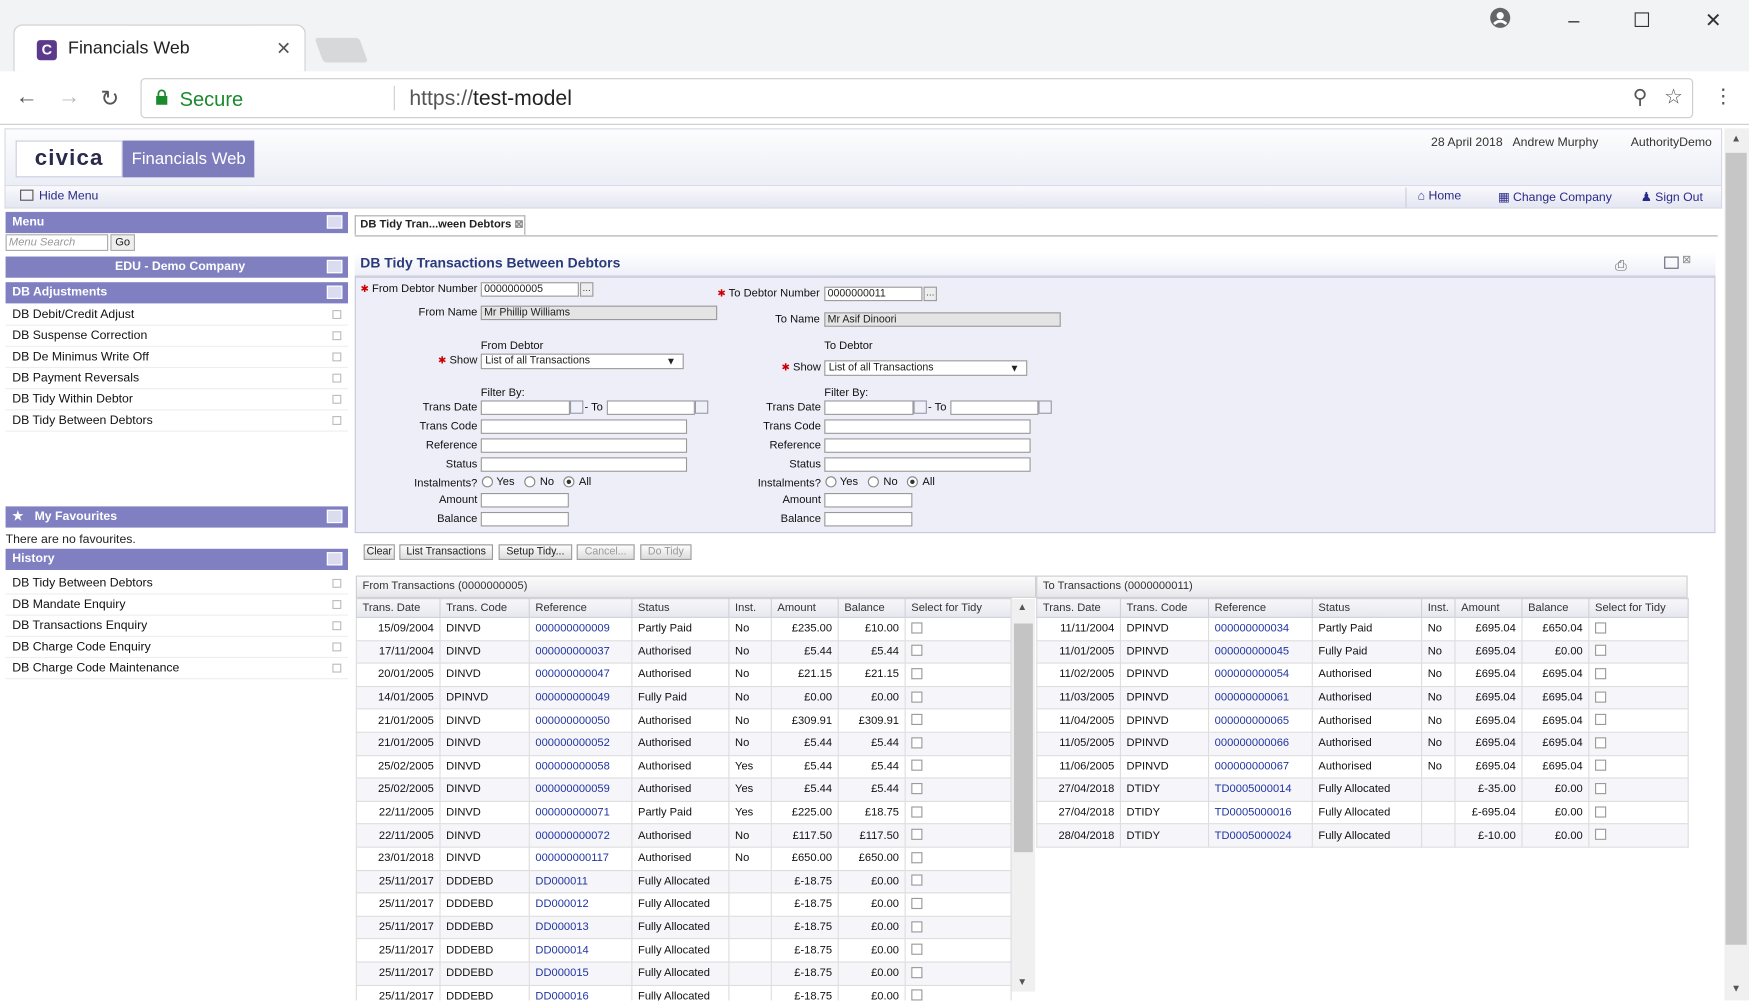 The image size is (1749, 1001). What do you see at coordinates (1573, 20) in the screenshot?
I see `minimize-window-icon: –` at bounding box center [1573, 20].